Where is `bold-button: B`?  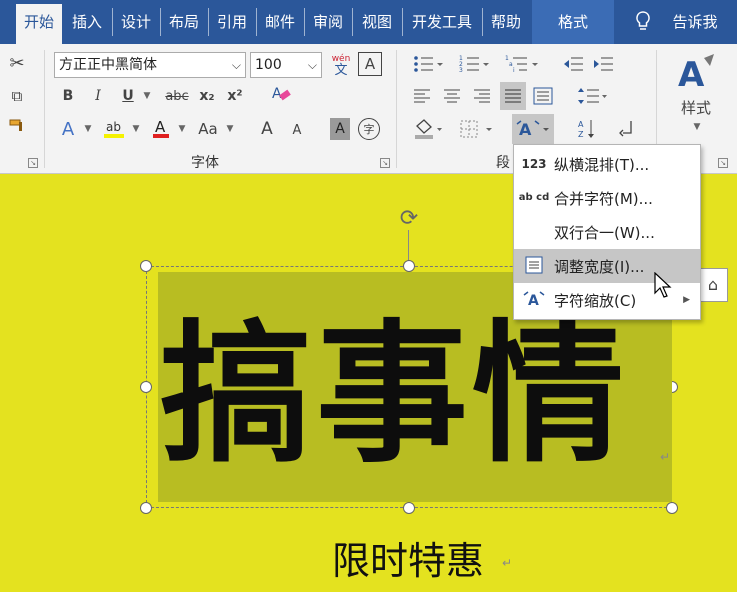
bold-button: B is located at coordinates (68, 96).